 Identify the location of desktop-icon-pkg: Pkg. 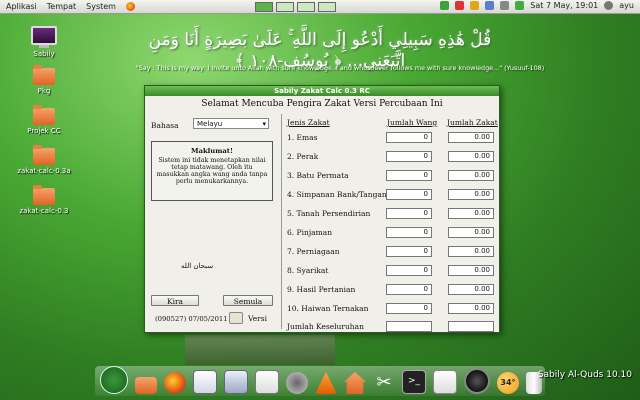
(44, 80).